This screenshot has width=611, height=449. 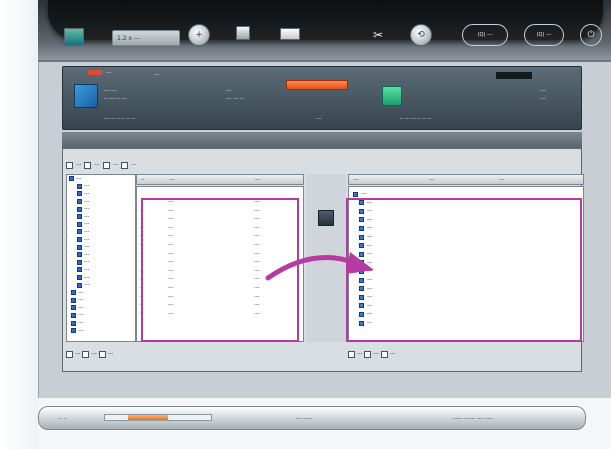 What do you see at coordinates (317, 85) in the screenshot?
I see `record-button` at bounding box center [317, 85].